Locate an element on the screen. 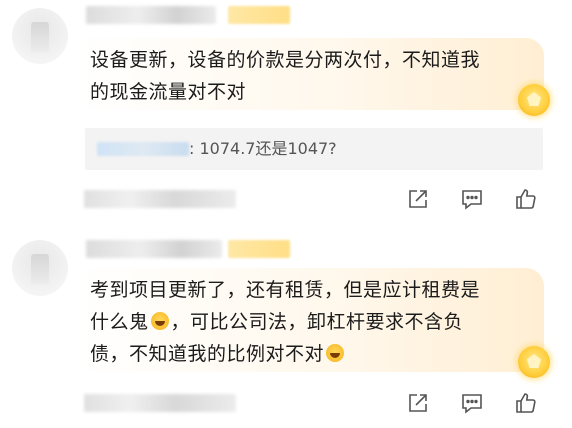 The height and width of the screenshot is (428, 572). comment-text-line: 的现金流量对不对 is located at coordinates (168, 92).